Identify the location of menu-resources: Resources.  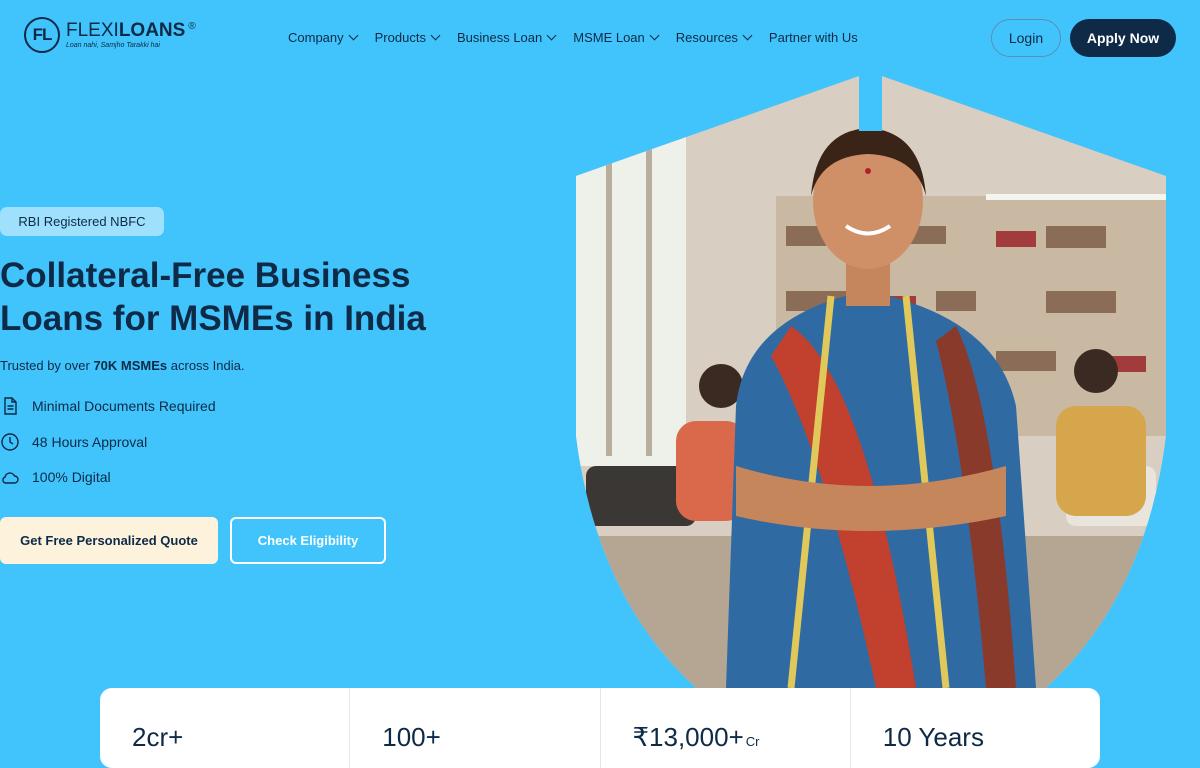
(714, 37).